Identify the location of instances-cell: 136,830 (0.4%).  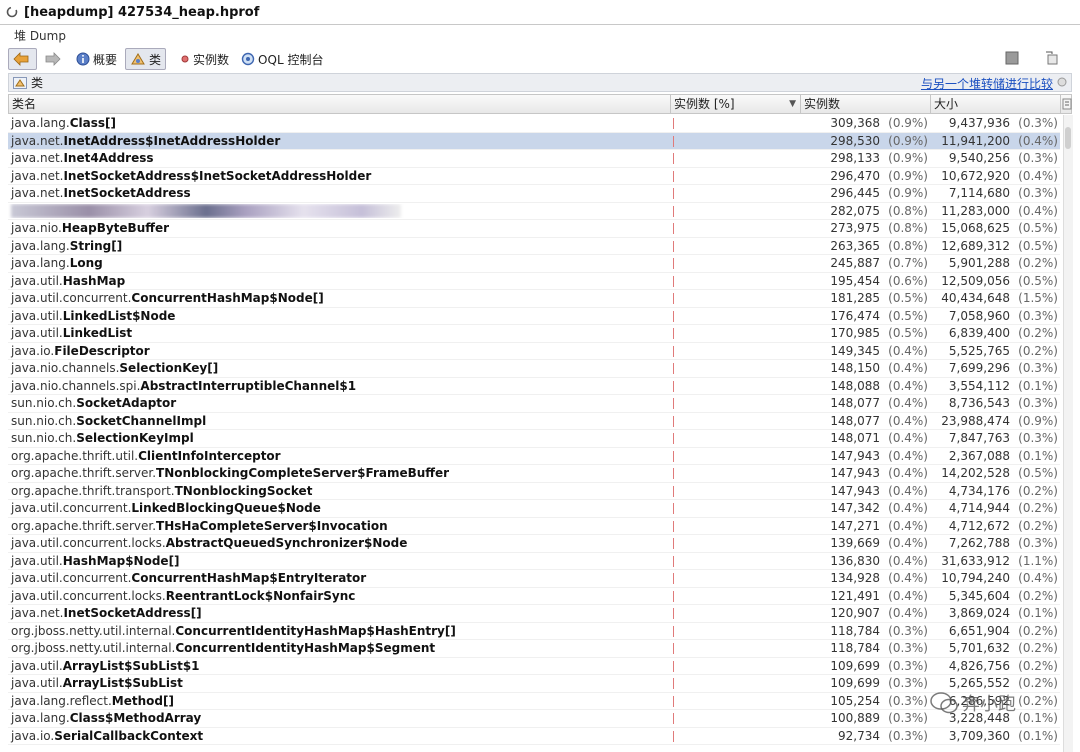
(865, 561).